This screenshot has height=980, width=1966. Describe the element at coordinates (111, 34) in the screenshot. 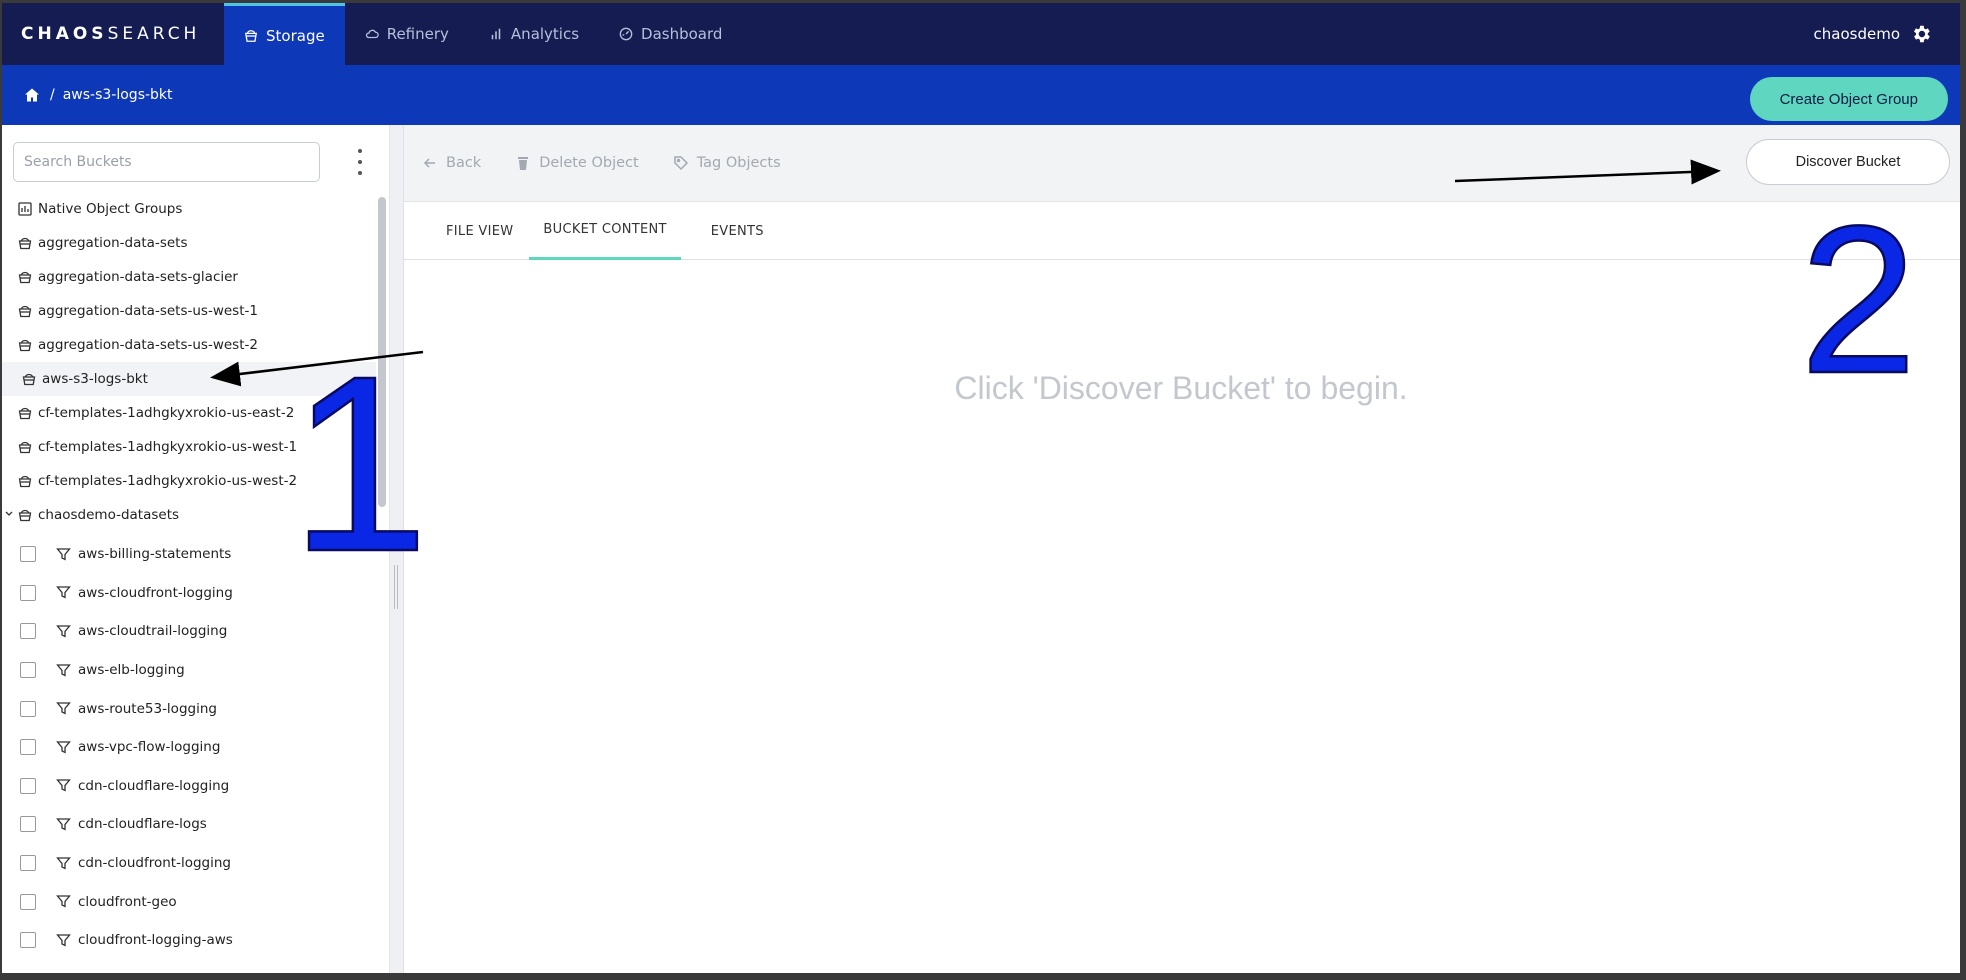

I see `logo: CHAOSSEARCH` at that location.